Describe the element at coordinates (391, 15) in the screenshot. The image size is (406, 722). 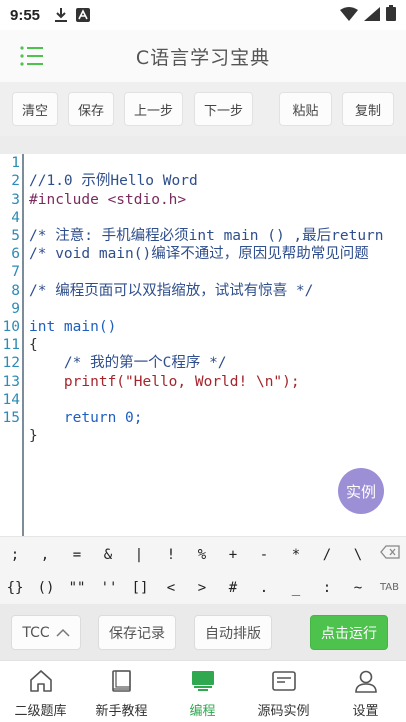
I see `battery-icon` at that location.